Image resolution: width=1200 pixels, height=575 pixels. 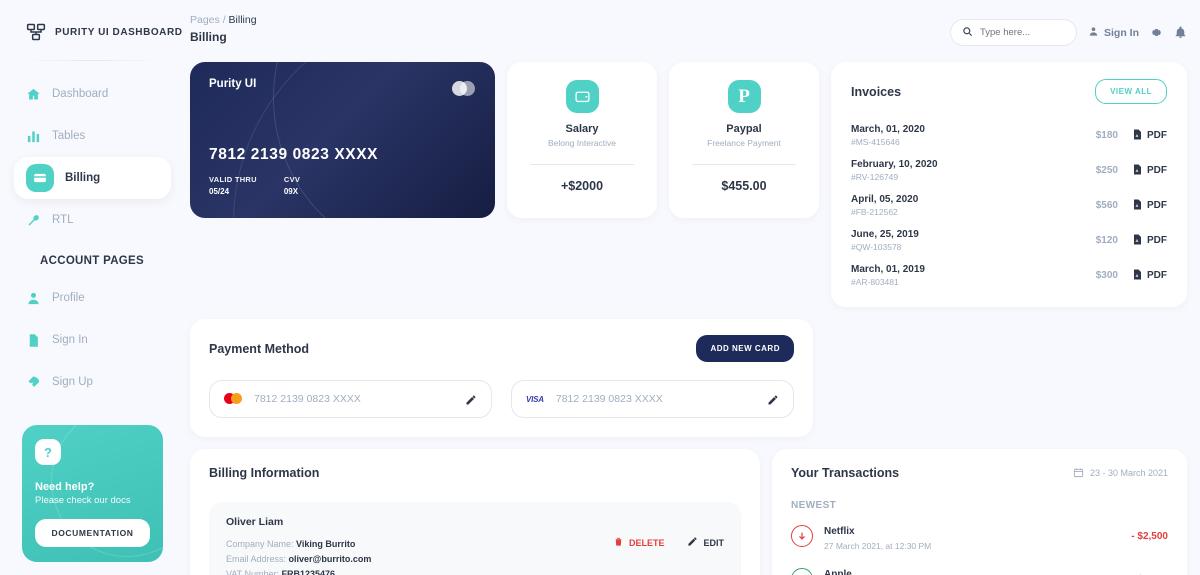 What do you see at coordinates (1131, 91) in the screenshot?
I see `view-all-button: VIEW ALL` at bounding box center [1131, 91].